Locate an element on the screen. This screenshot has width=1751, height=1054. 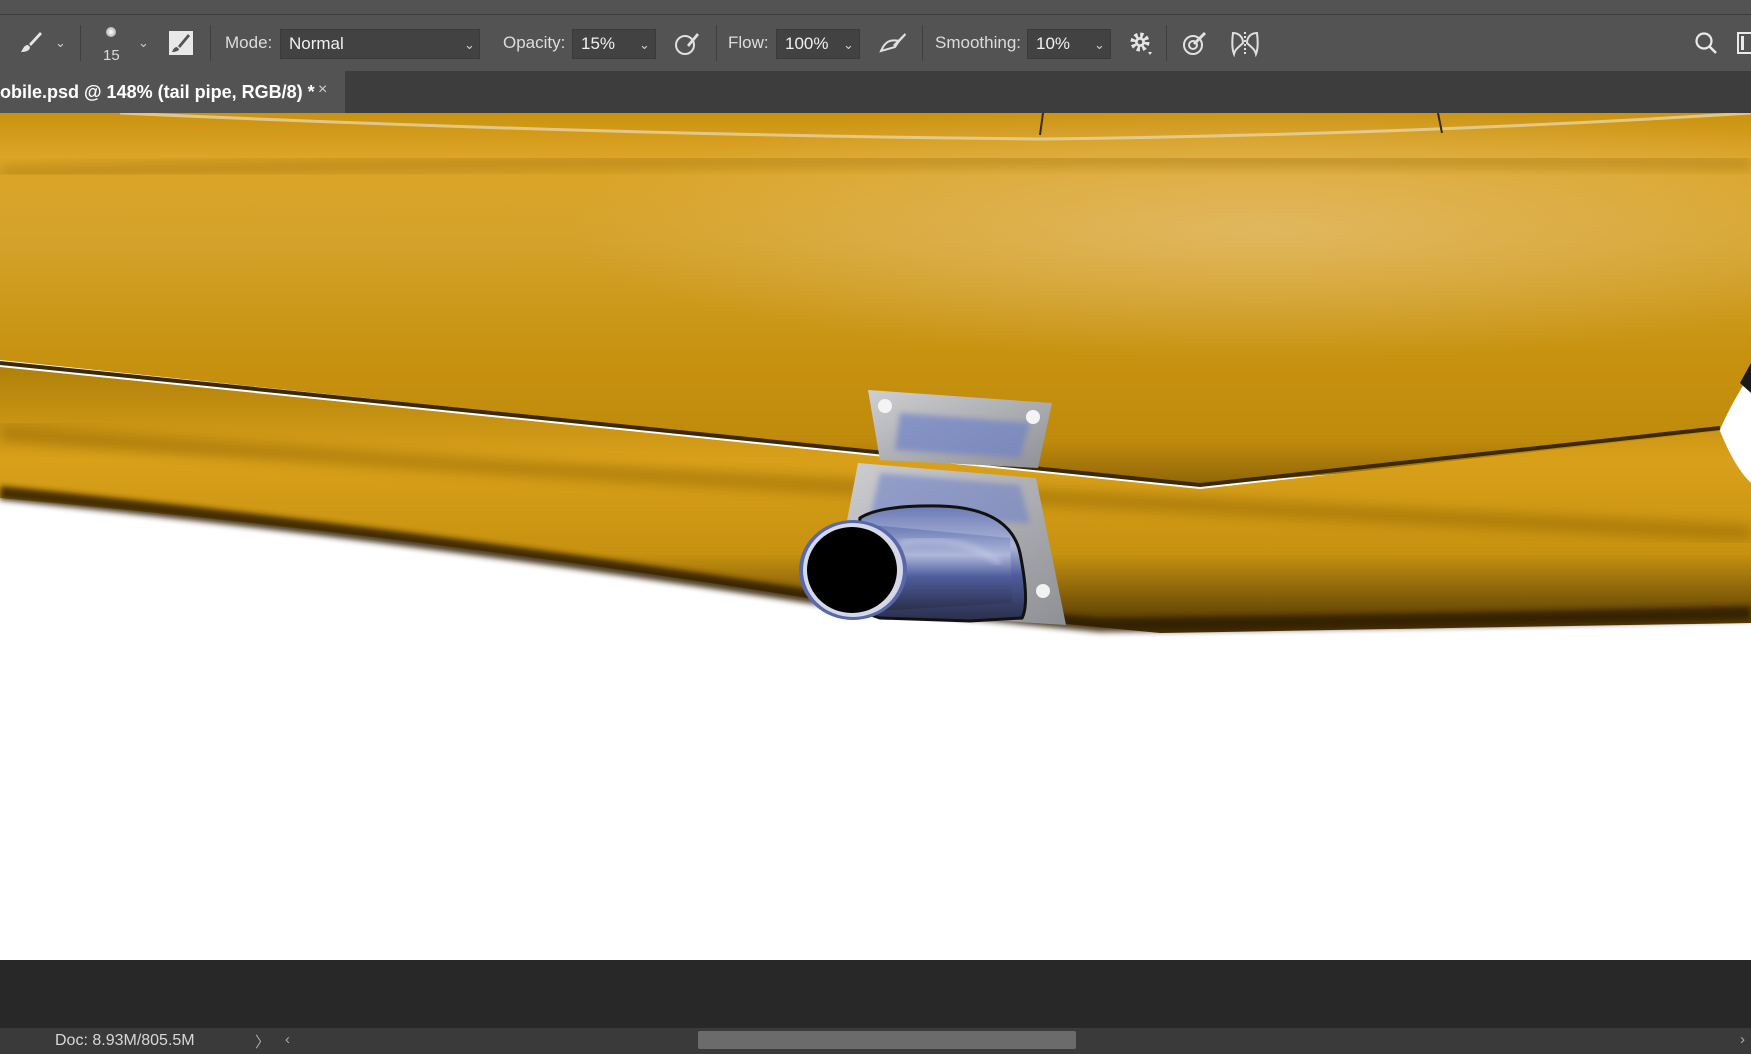
document-tab-bar: obile.psd @ 148% (tail pipe, RGB/8) * × is located at coordinates (875, 92).